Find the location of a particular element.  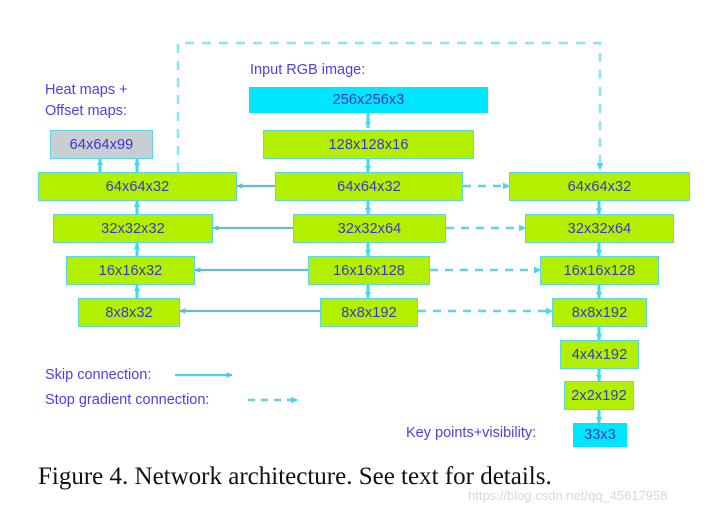

skip-connection-arrows is located at coordinates (249, 248).